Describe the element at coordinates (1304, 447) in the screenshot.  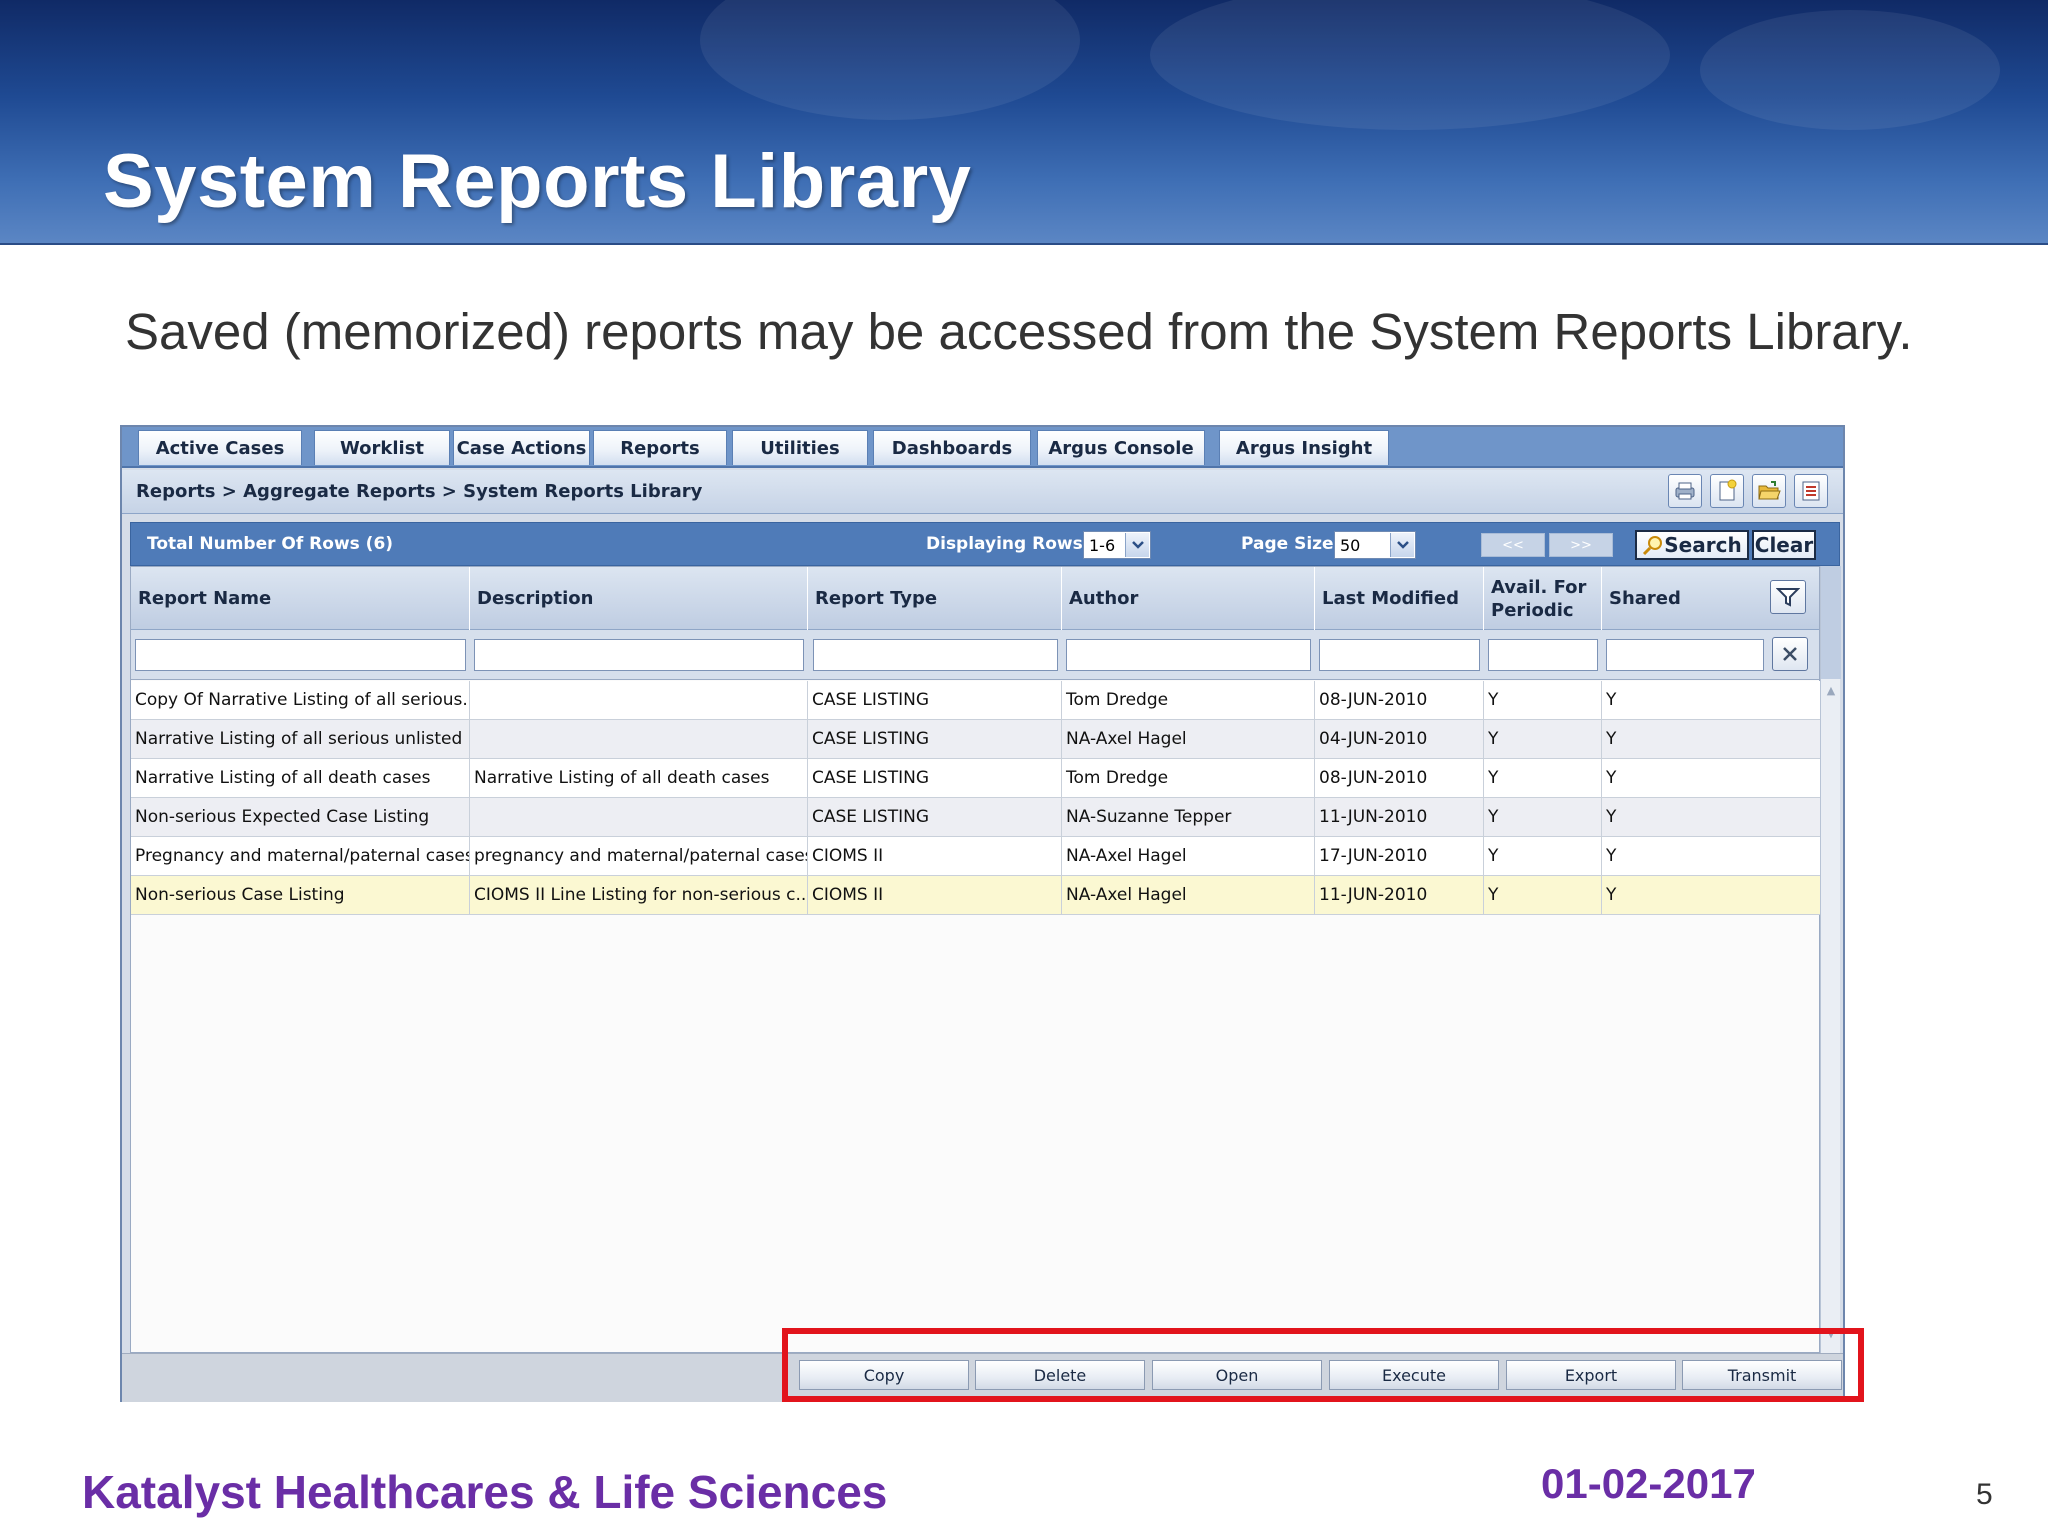
I see `tab-argus-insight: Argus Insight` at that location.